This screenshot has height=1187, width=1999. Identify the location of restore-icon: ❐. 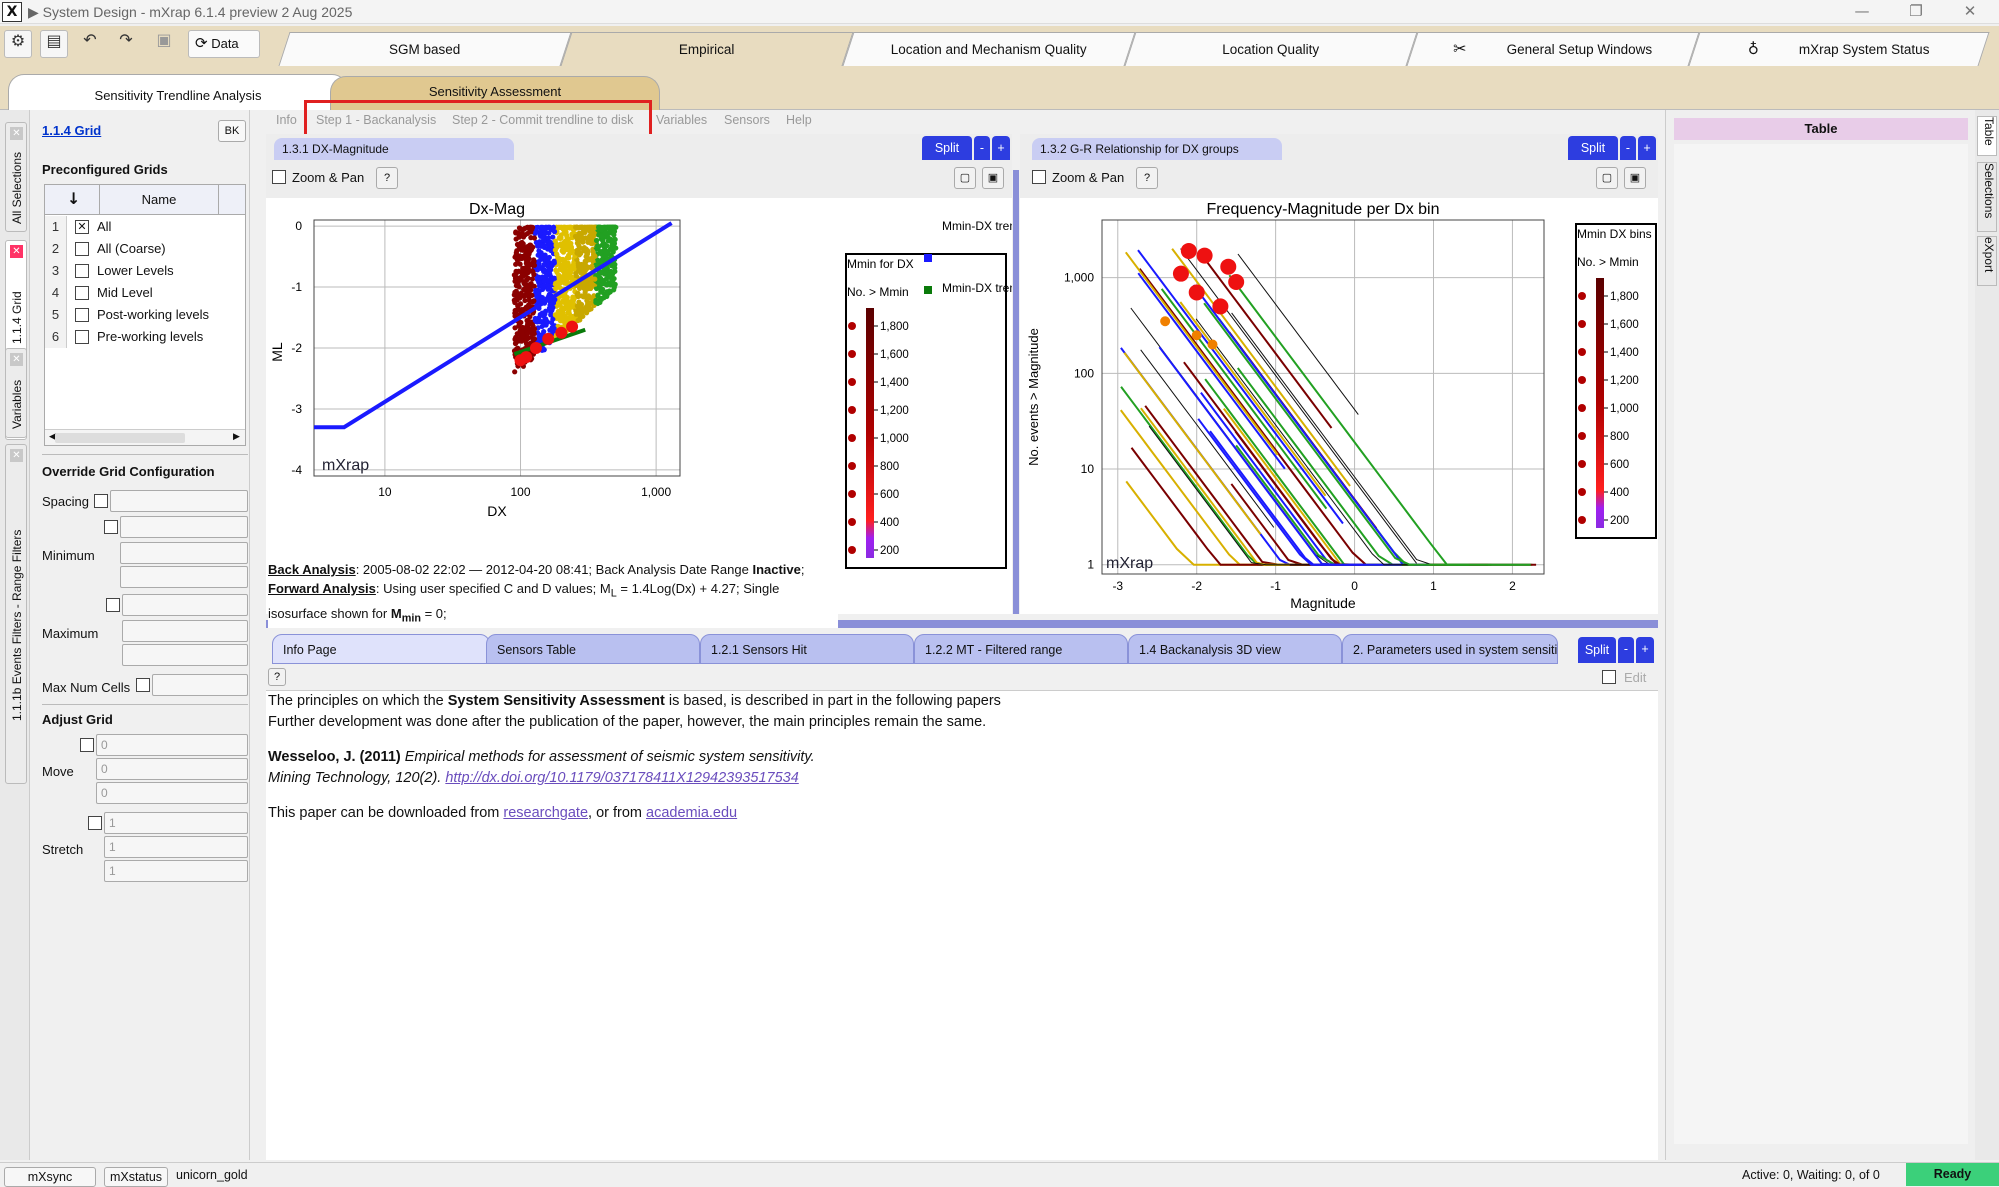
(1916, 12).